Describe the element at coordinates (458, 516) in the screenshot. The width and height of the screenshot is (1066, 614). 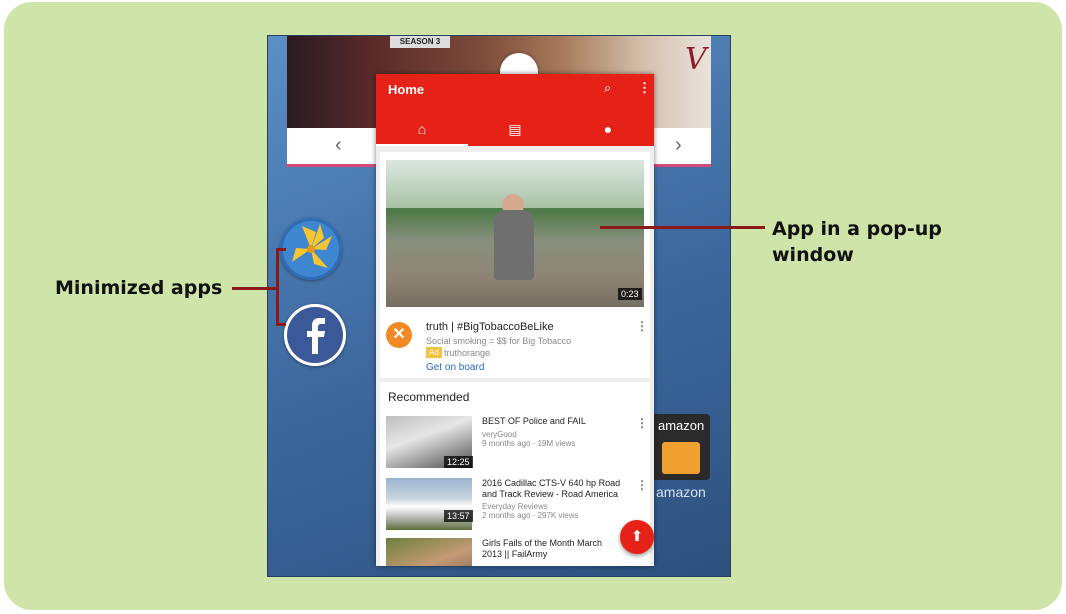
I see `video-duration: 13:57` at that location.